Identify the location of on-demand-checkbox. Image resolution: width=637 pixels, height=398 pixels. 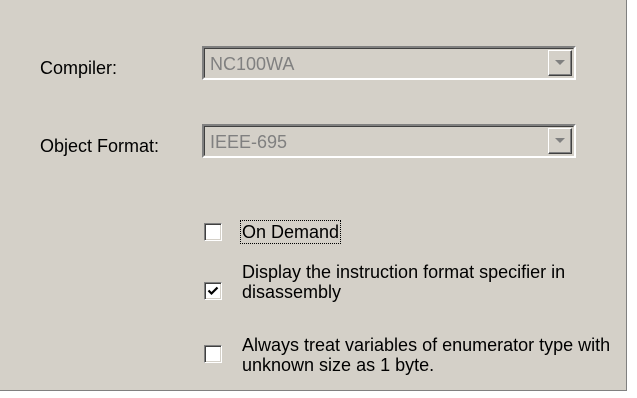
(213, 232).